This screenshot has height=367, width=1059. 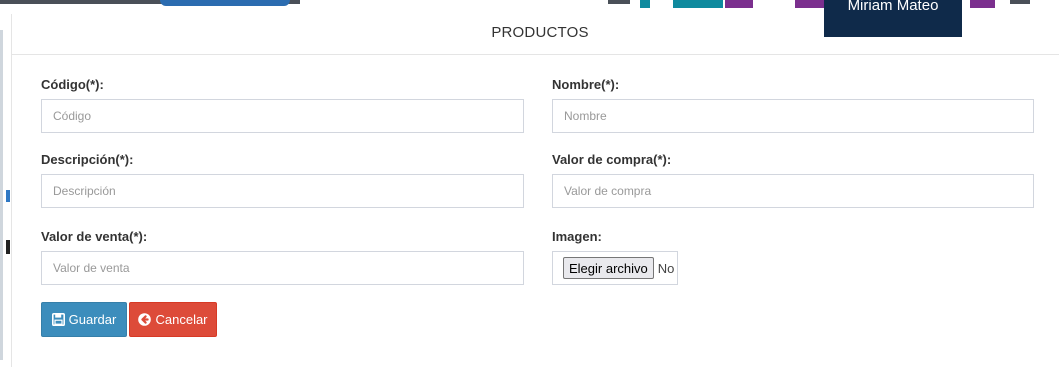 What do you see at coordinates (181, 319) in the screenshot?
I see `cancel-button-label: Cancelar` at bounding box center [181, 319].